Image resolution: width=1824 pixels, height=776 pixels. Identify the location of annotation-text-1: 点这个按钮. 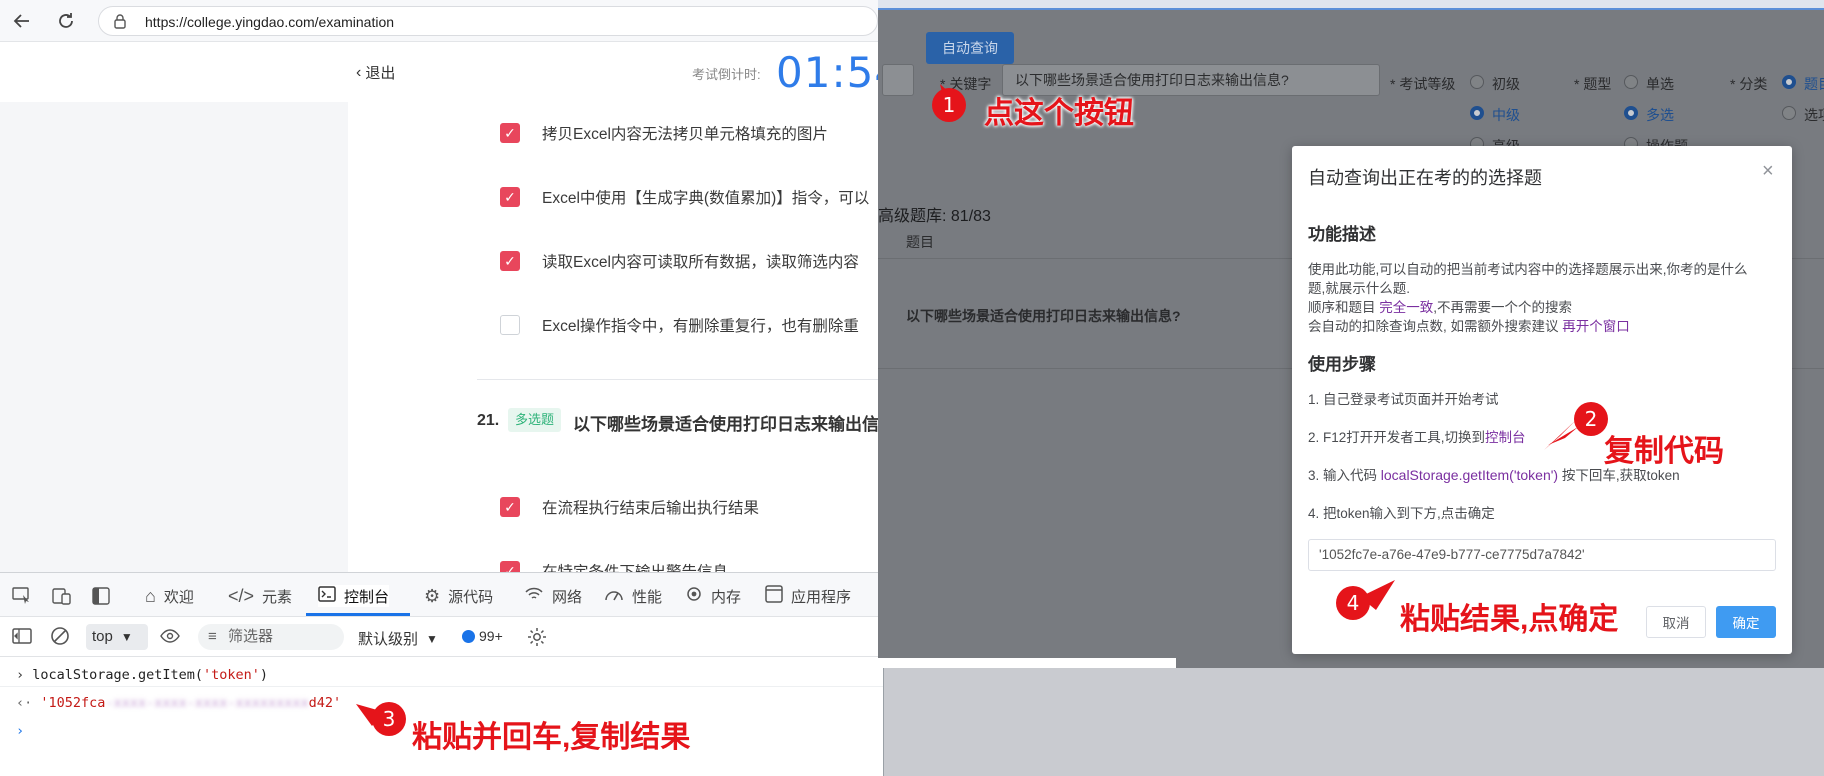
(1059, 113).